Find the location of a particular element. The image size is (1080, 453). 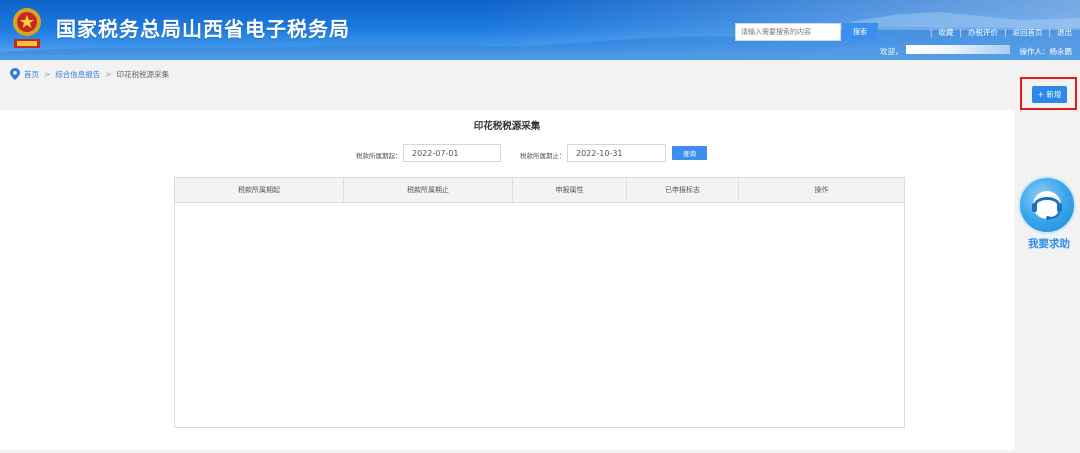

start-period-field: 2022-07-01 is located at coordinates (452, 153).